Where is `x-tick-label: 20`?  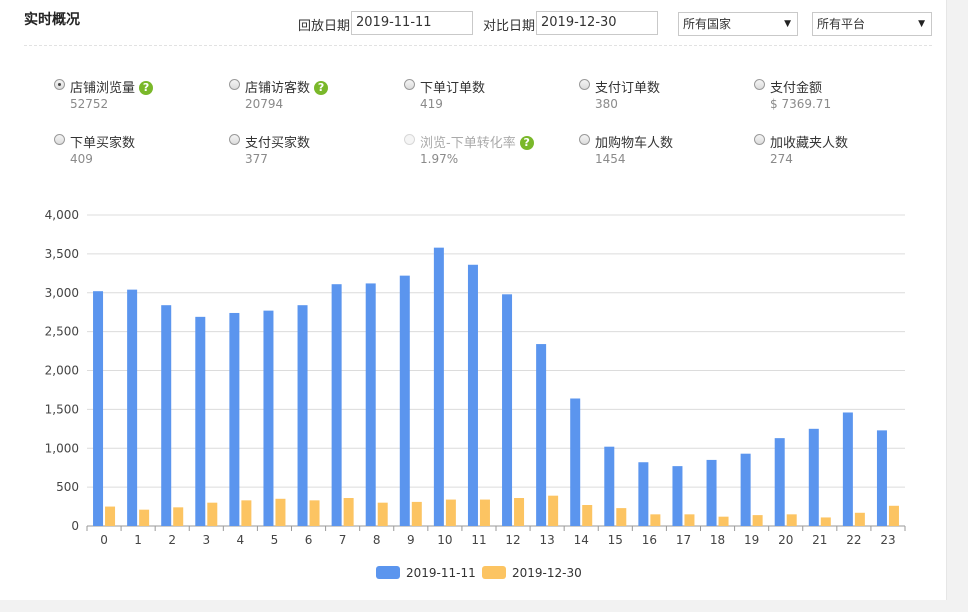 x-tick-label: 20 is located at coordinates (785, 540).